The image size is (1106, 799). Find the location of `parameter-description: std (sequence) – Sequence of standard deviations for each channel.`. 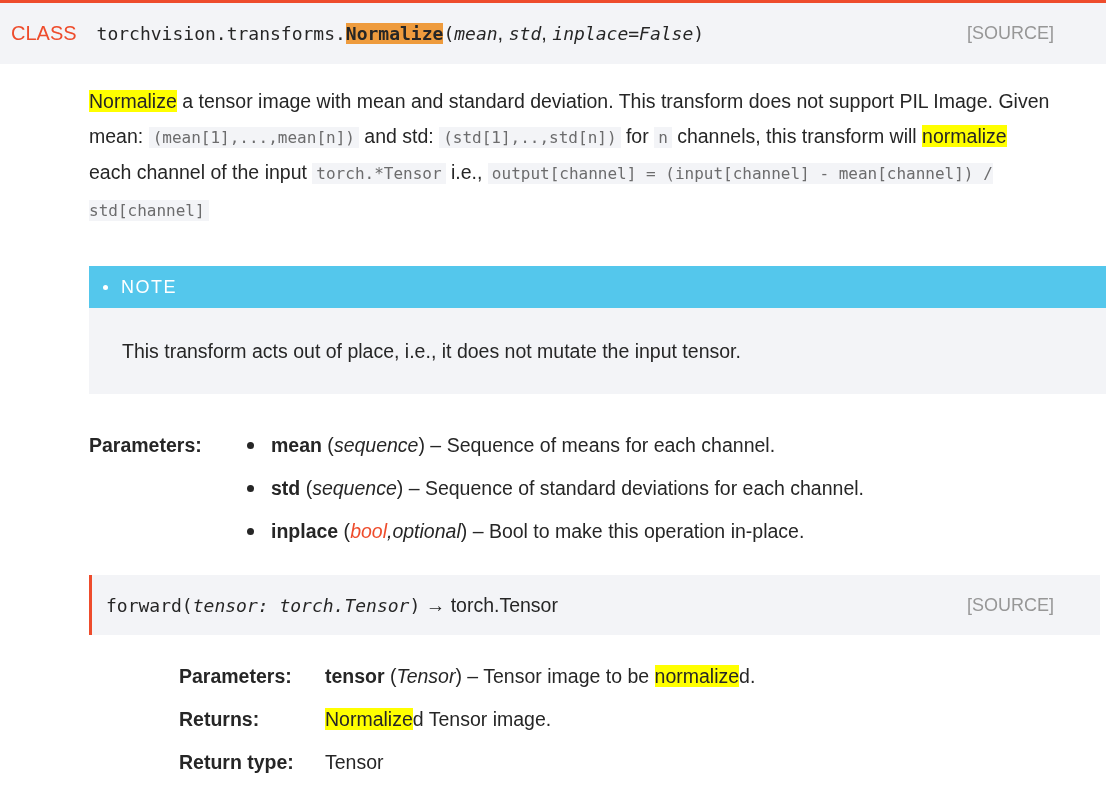

parameter-description: std (sequence) – Sequence of standard deviations for each channel. is located at coordinates (567, 488).